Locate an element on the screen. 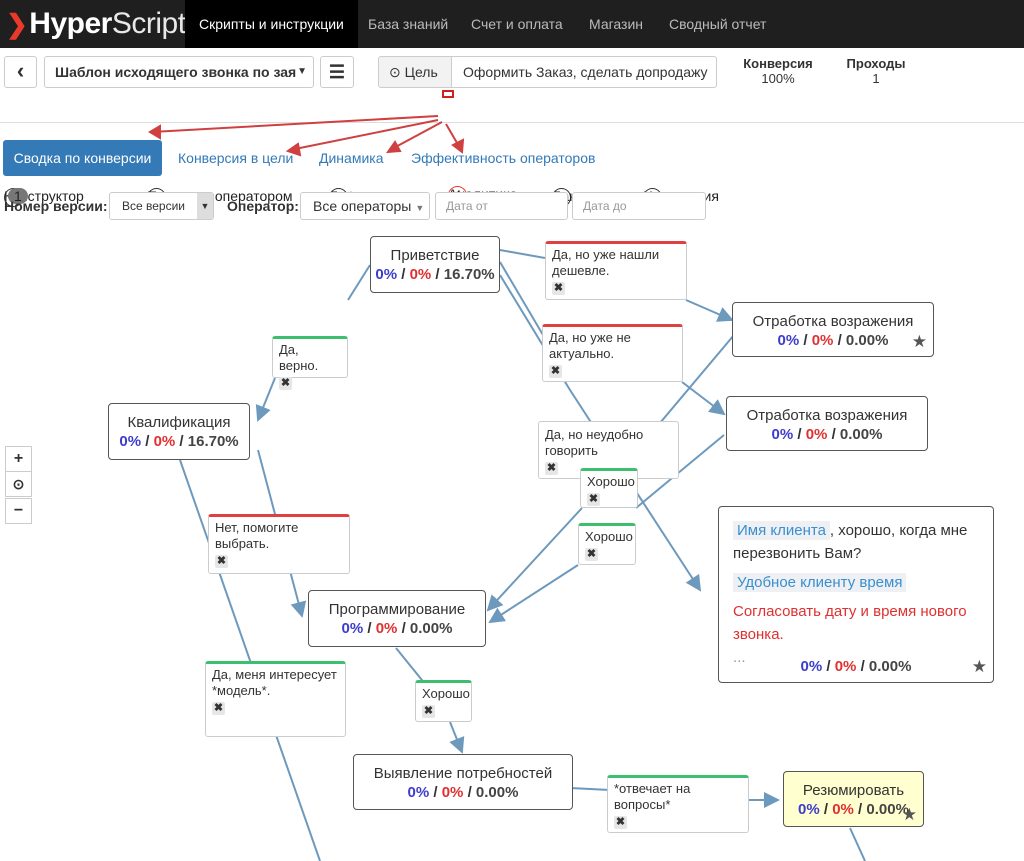  node-objection-1: Отработка возражения 0% / 0% / 0.00% ★ is located at coordinates (833, 329).